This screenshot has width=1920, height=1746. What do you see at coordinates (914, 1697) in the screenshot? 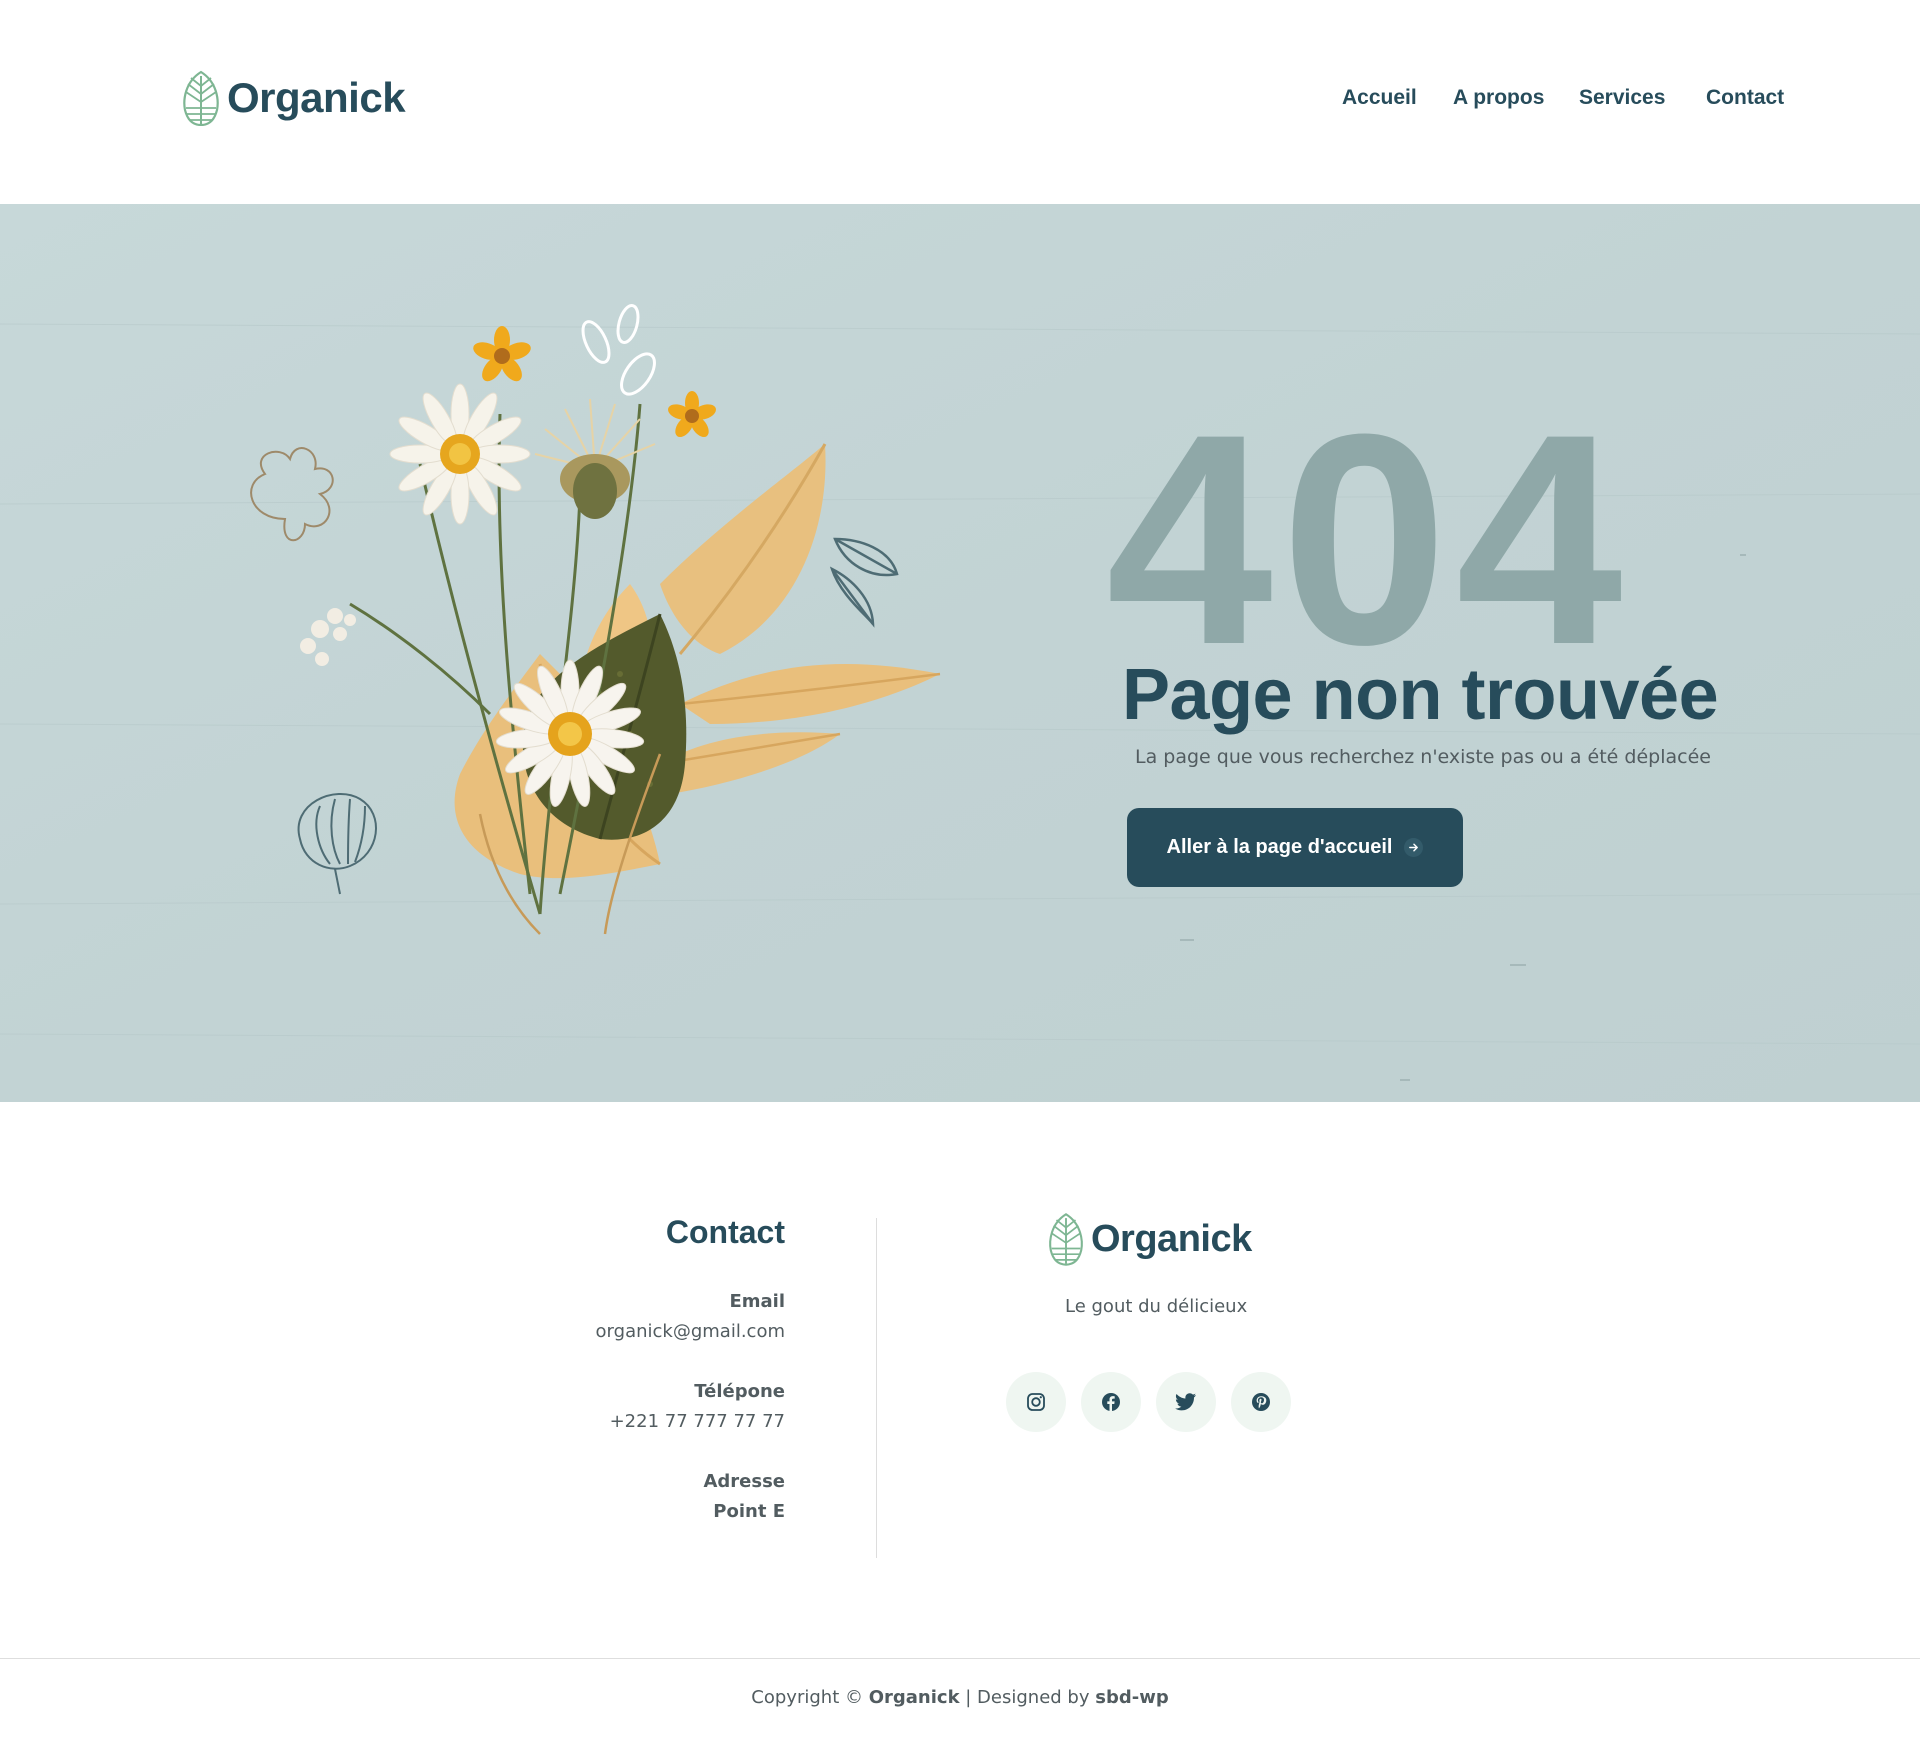
I see `copyright-brand: Organick` at bounding box center [914, 1697].